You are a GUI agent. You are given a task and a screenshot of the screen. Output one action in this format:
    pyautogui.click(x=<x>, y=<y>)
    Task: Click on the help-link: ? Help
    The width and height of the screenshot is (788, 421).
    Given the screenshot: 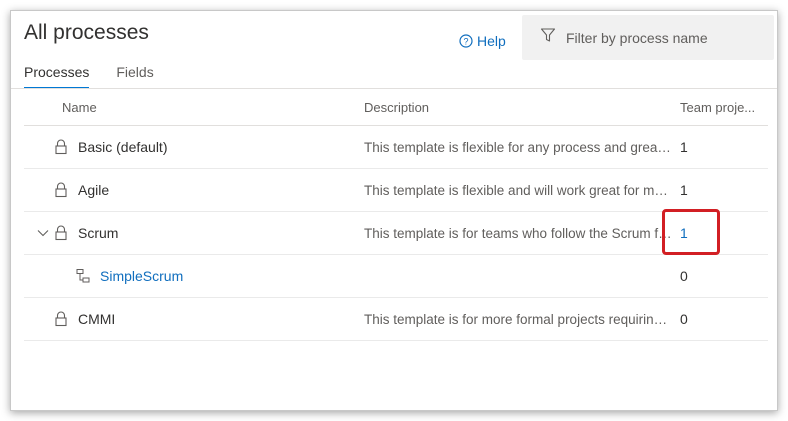 What is the action you would take?
    pyautogui.click(x=482, y=41)
    